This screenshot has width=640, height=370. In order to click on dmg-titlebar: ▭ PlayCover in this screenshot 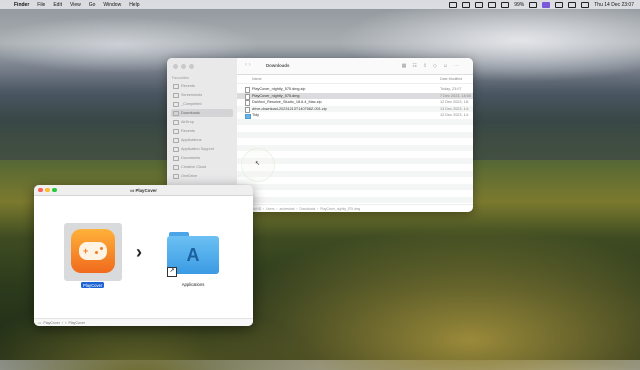, I will do `click(143, 190)`.